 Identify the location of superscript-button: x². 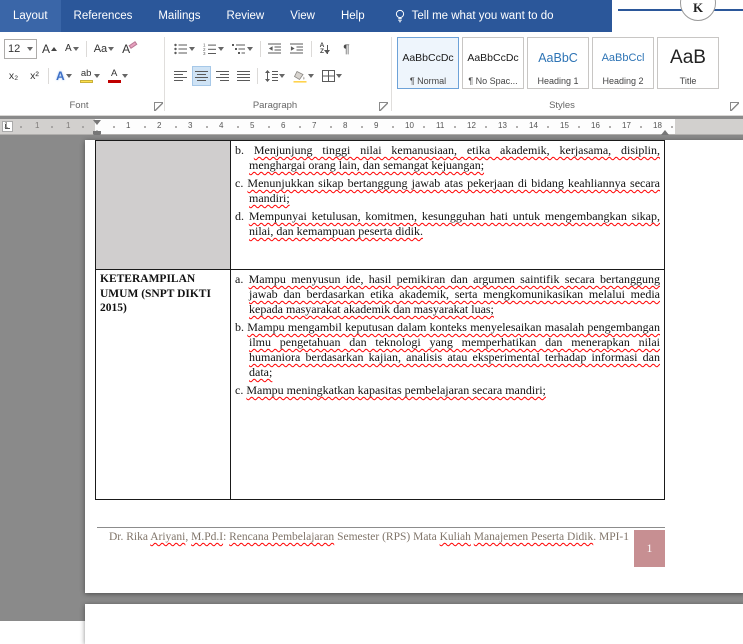
(34, 76).